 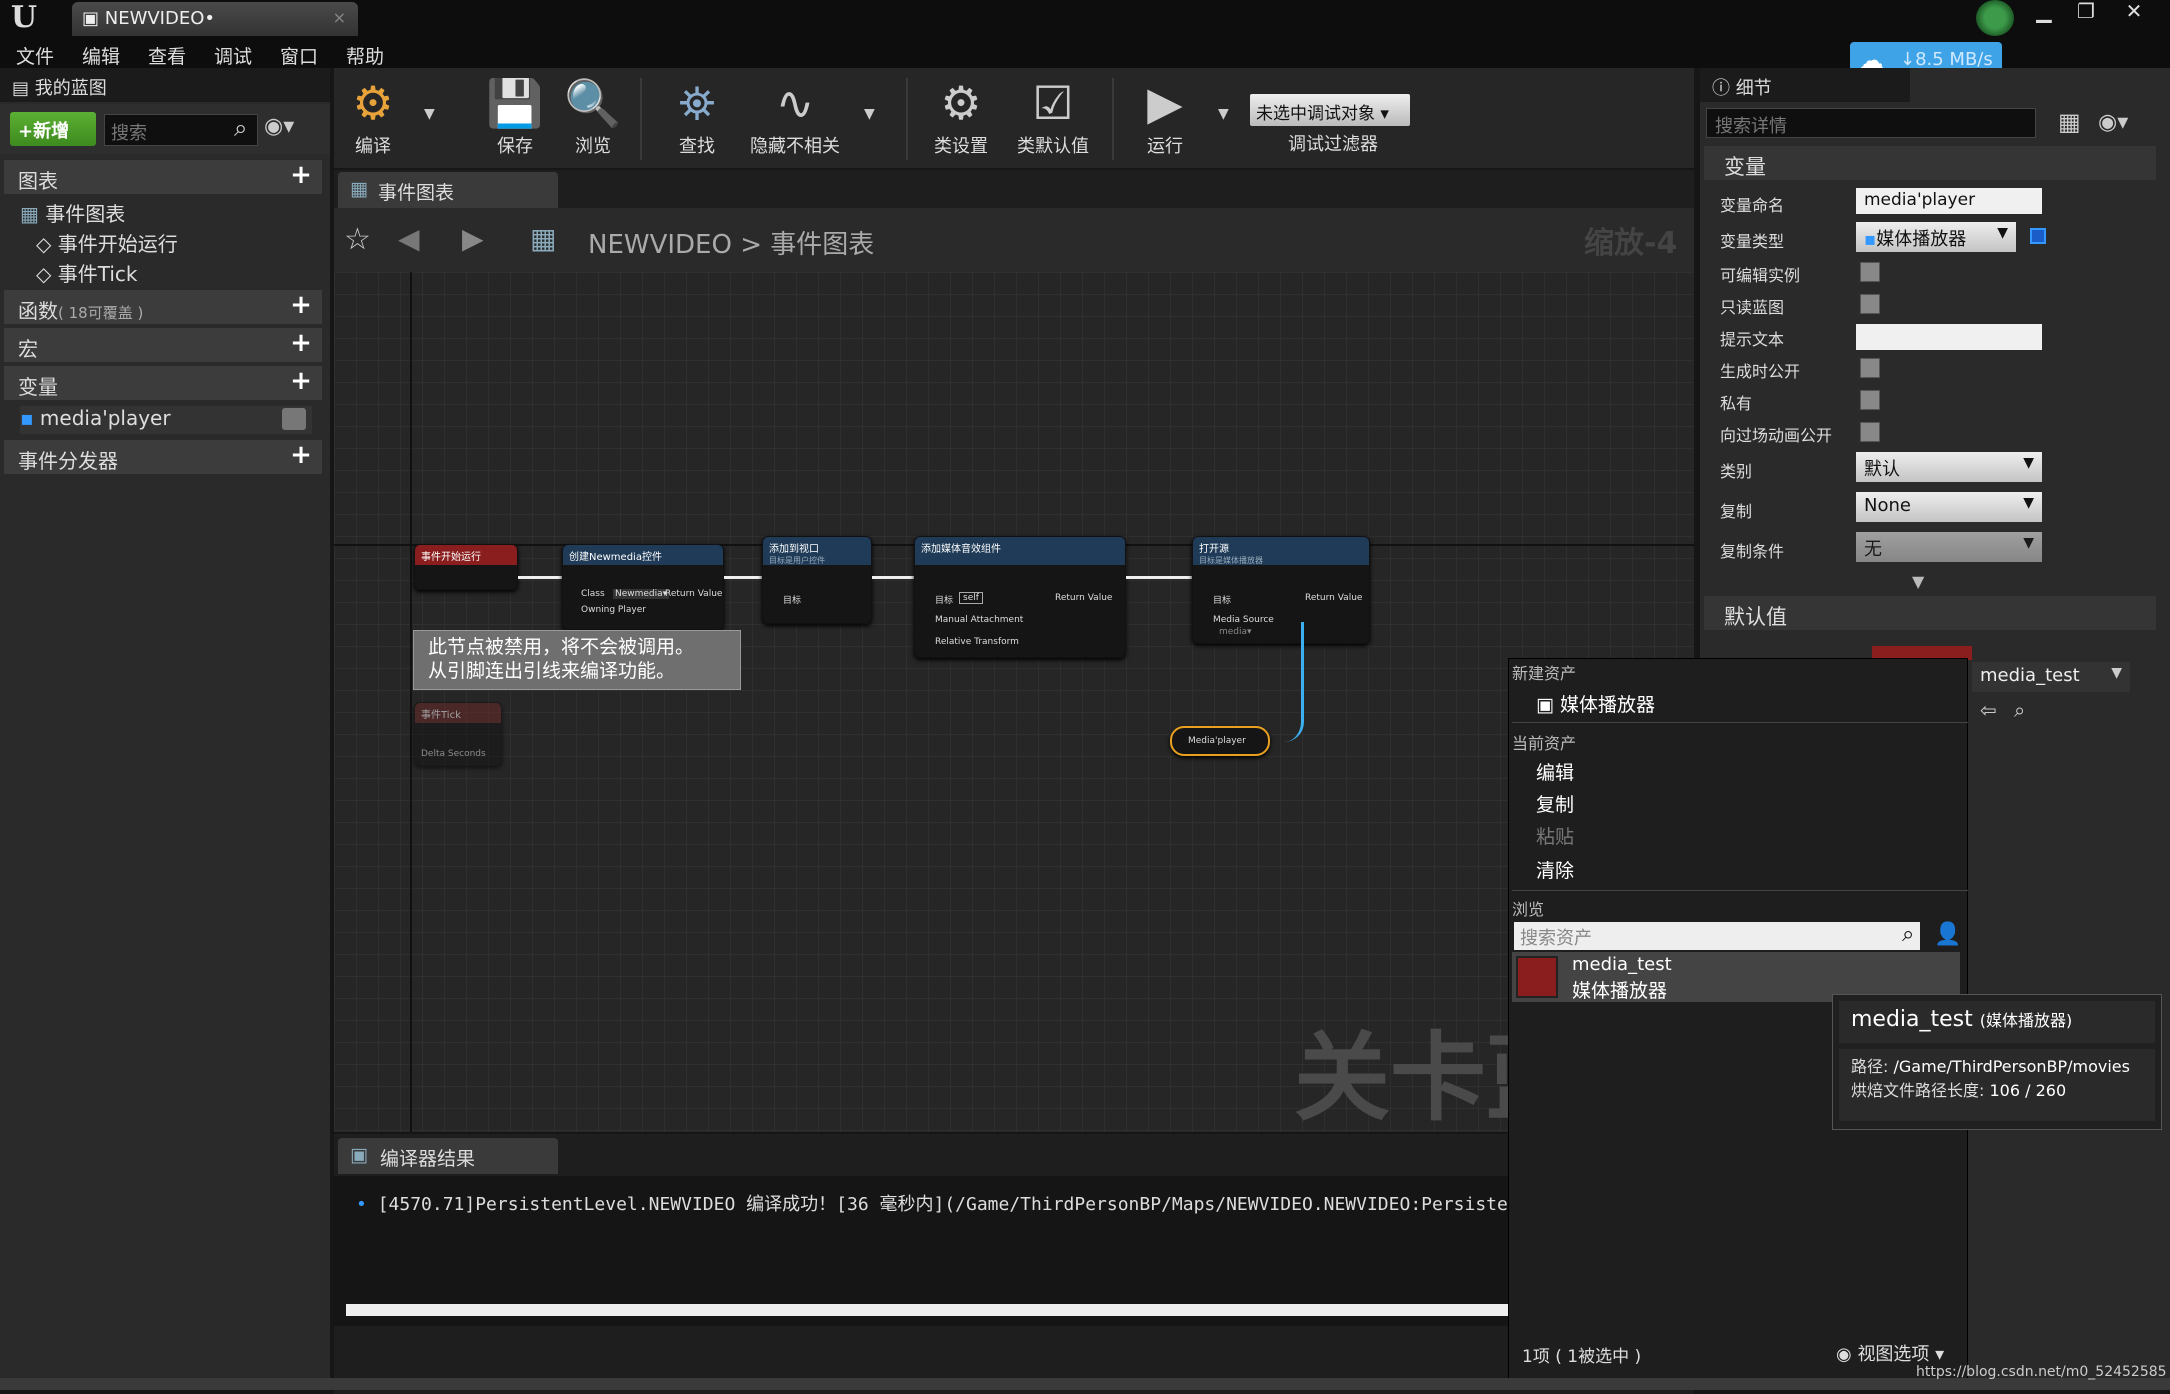 What do you see at coordinates (1018, 1310) in the screenshot?
I see `log-scrollbar` at bounding box center [1018, 1310].